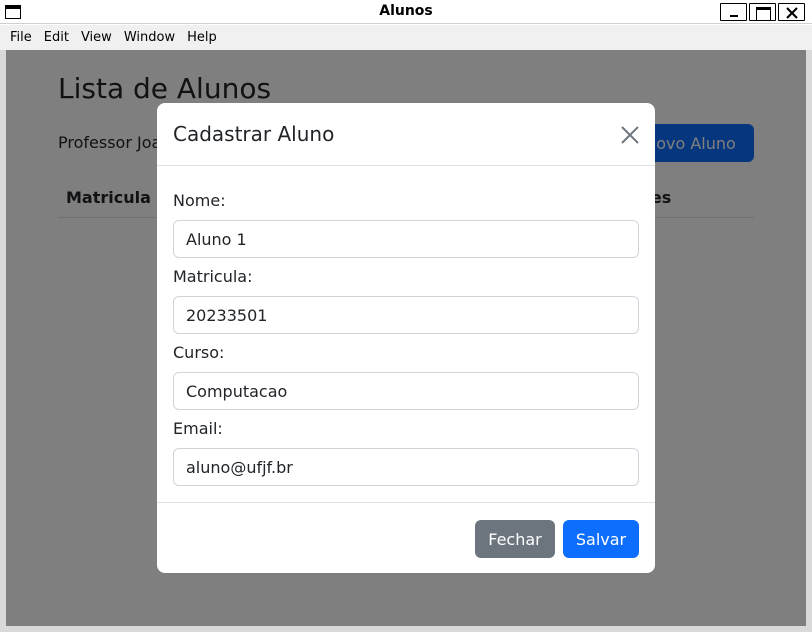 This screenshot has width=812, height=632. Describe the element at coordinates (213, 276) in the screenshot. I see `matricula-label: Matricula:` at that location.